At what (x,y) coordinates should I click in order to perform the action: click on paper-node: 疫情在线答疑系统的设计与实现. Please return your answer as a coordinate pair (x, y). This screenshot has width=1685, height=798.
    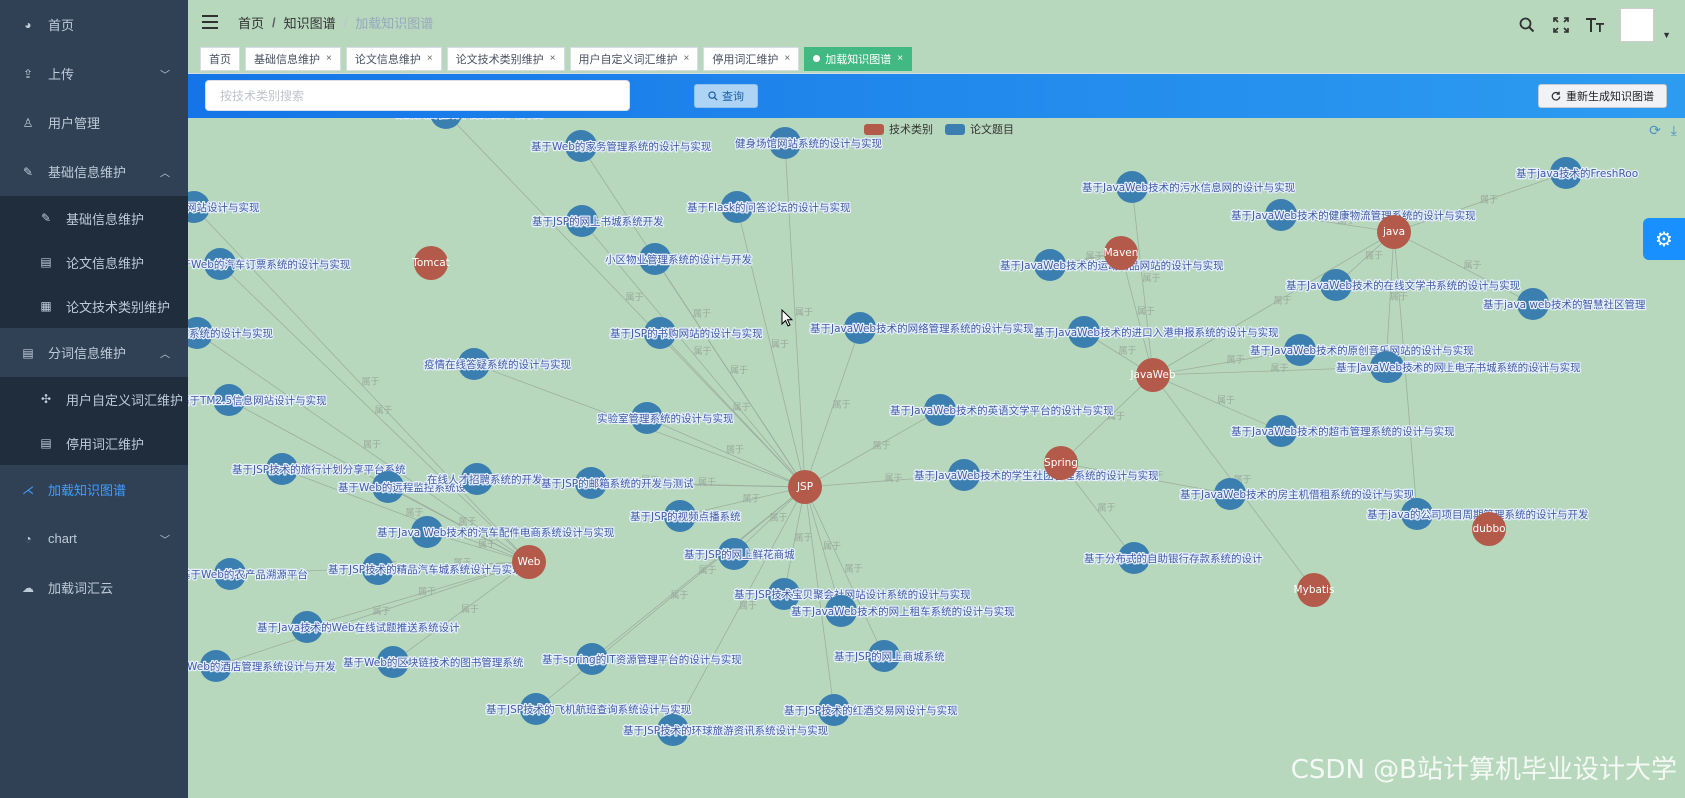
    Looking at the image, I should click on (498, 364).